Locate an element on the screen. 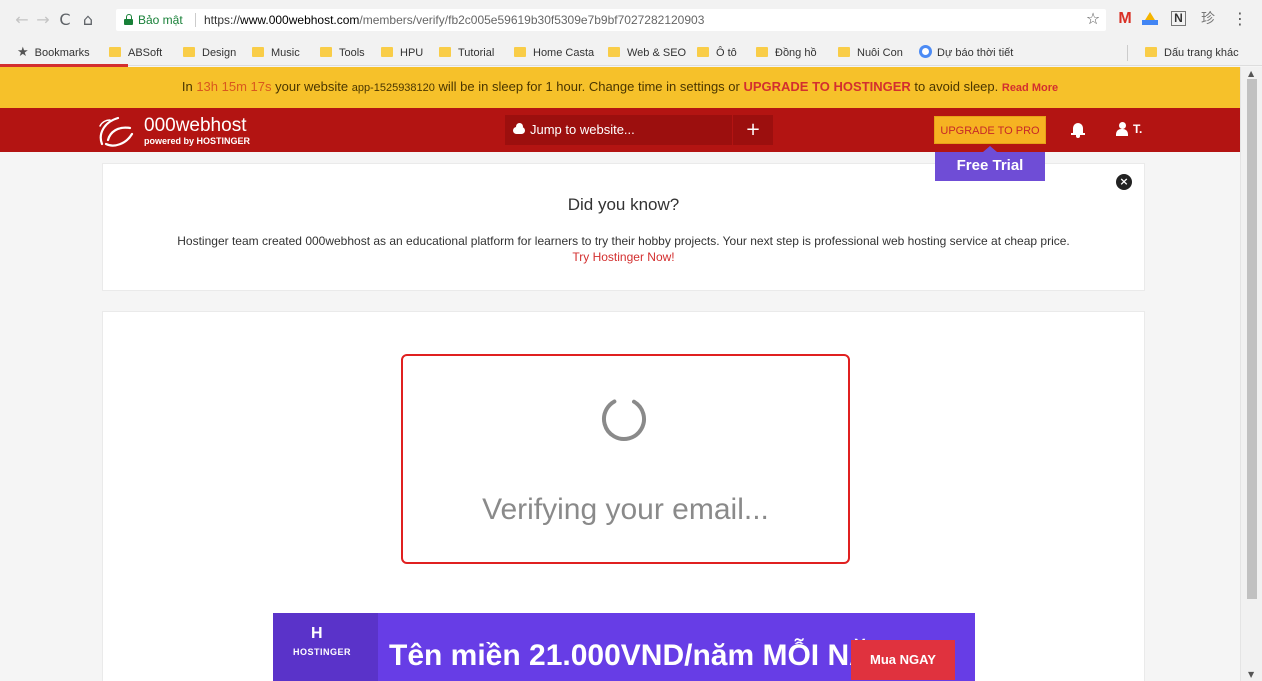 Image resolution: width=1262 pixels, height=681 pixels. bookmark-folder: ABSoft is located at coordinates (135, 53).